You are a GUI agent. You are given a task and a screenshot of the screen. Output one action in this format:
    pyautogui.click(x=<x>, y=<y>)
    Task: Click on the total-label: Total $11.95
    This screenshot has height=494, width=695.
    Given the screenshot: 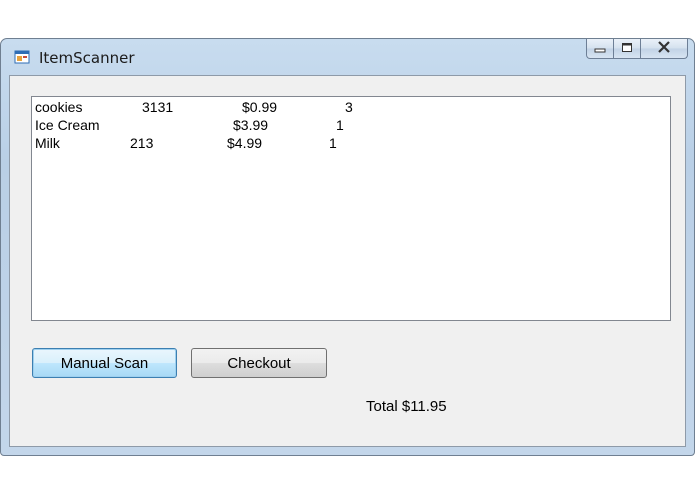 What is the action you would take?
    pyautogui.click(x=406, y=406)
    